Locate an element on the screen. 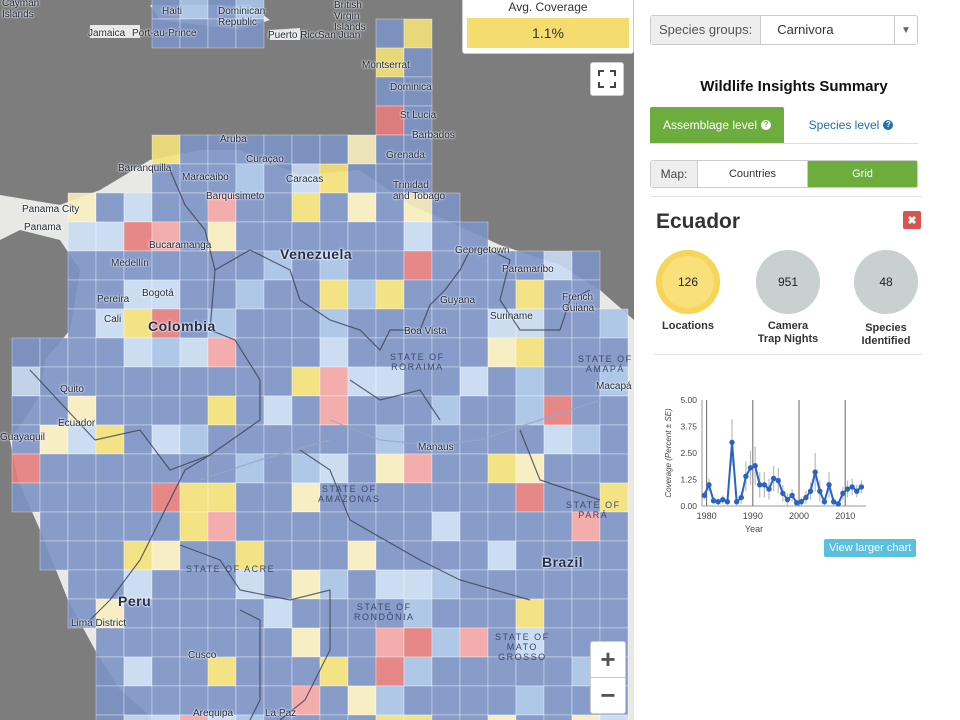 The height and width of the screenshot is (720, 960). close-button: ✖ is located at coordinates (912, 220).